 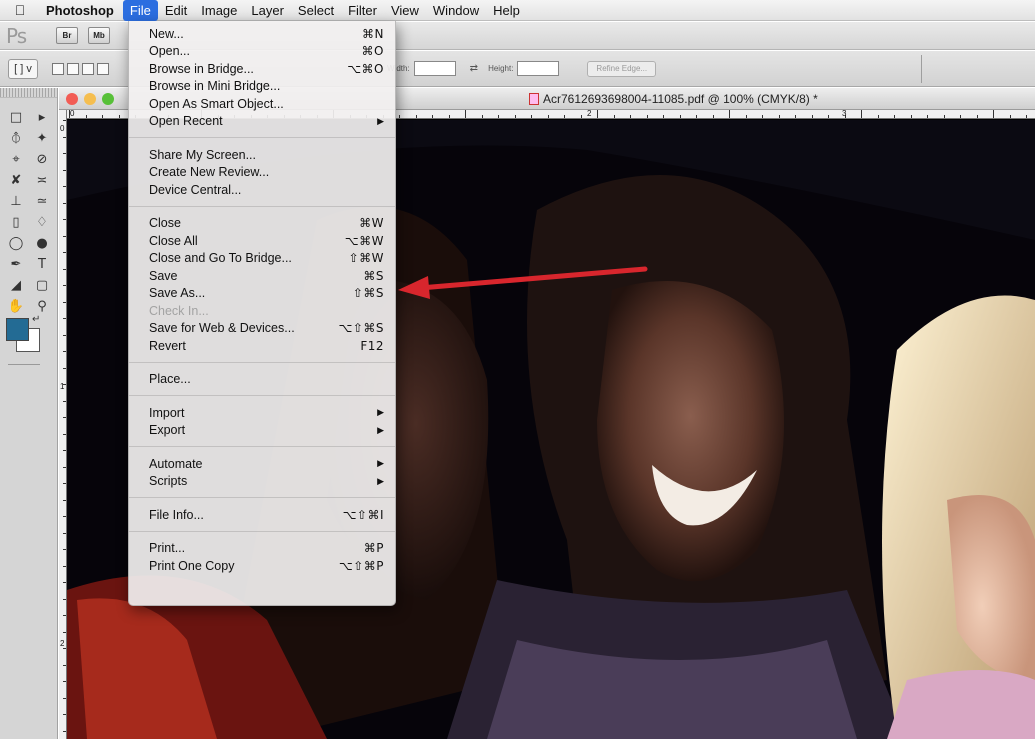 I want to click on hand-tool-icon: ✋, so click(x=16, y=306).